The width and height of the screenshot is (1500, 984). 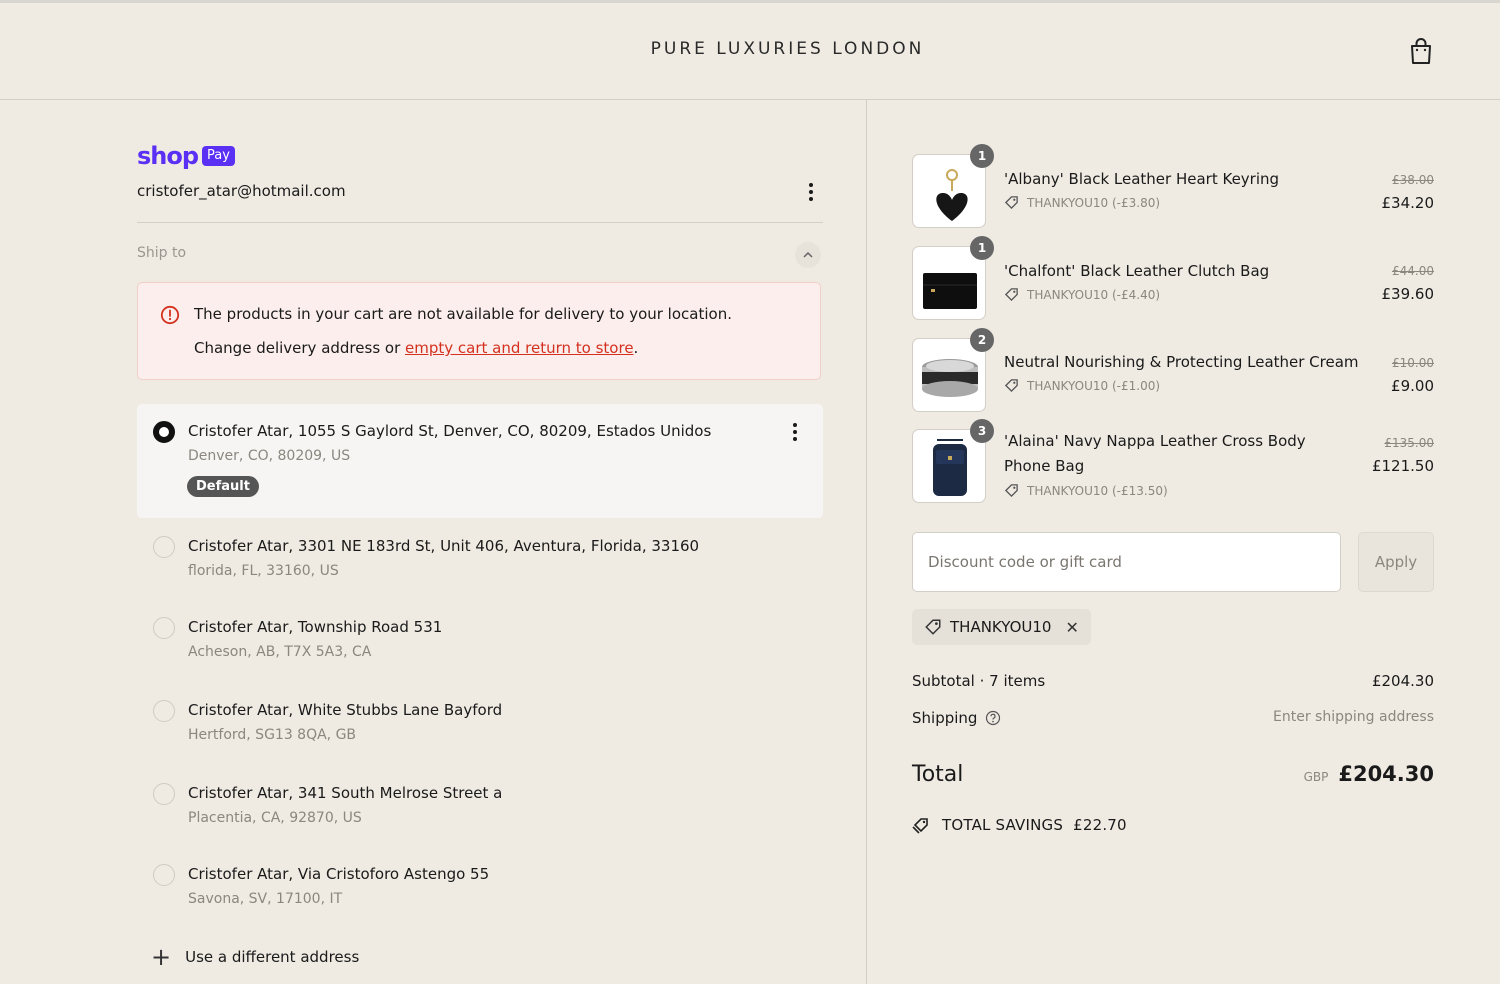 What do you see at coordinates (1413, 180) in the screenshot?
I see `original-price: £38.00` at bounding box center [1413, 180].